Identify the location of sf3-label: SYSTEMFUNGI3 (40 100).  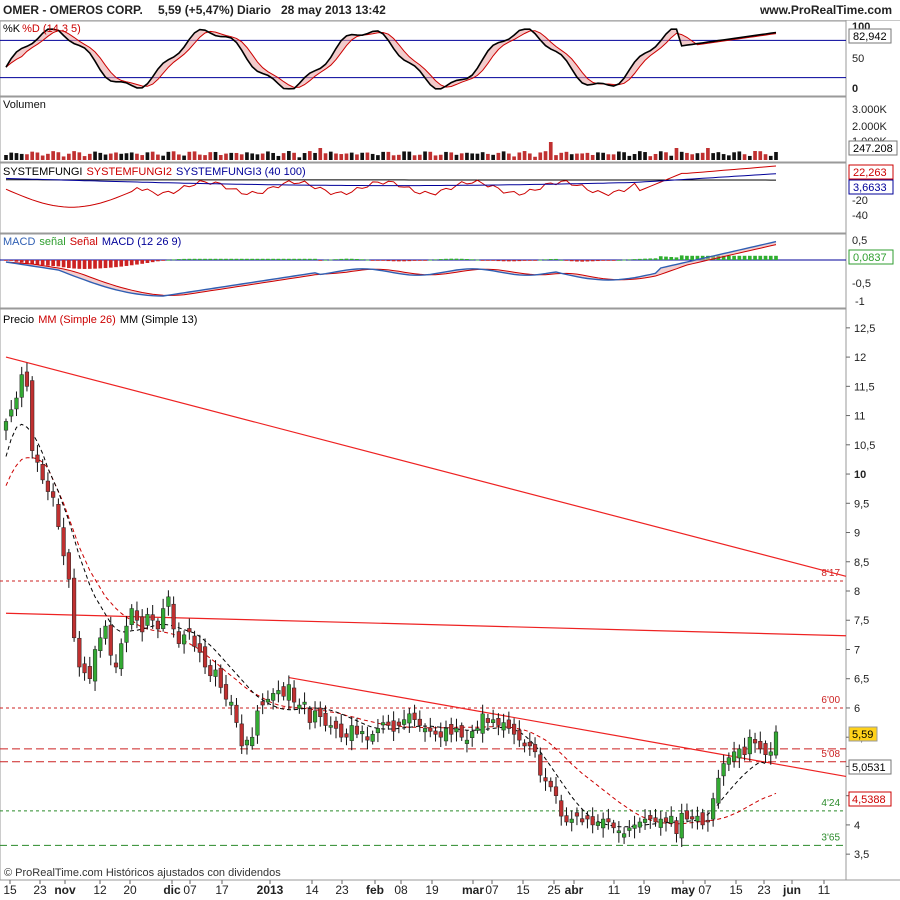
(241, 172).